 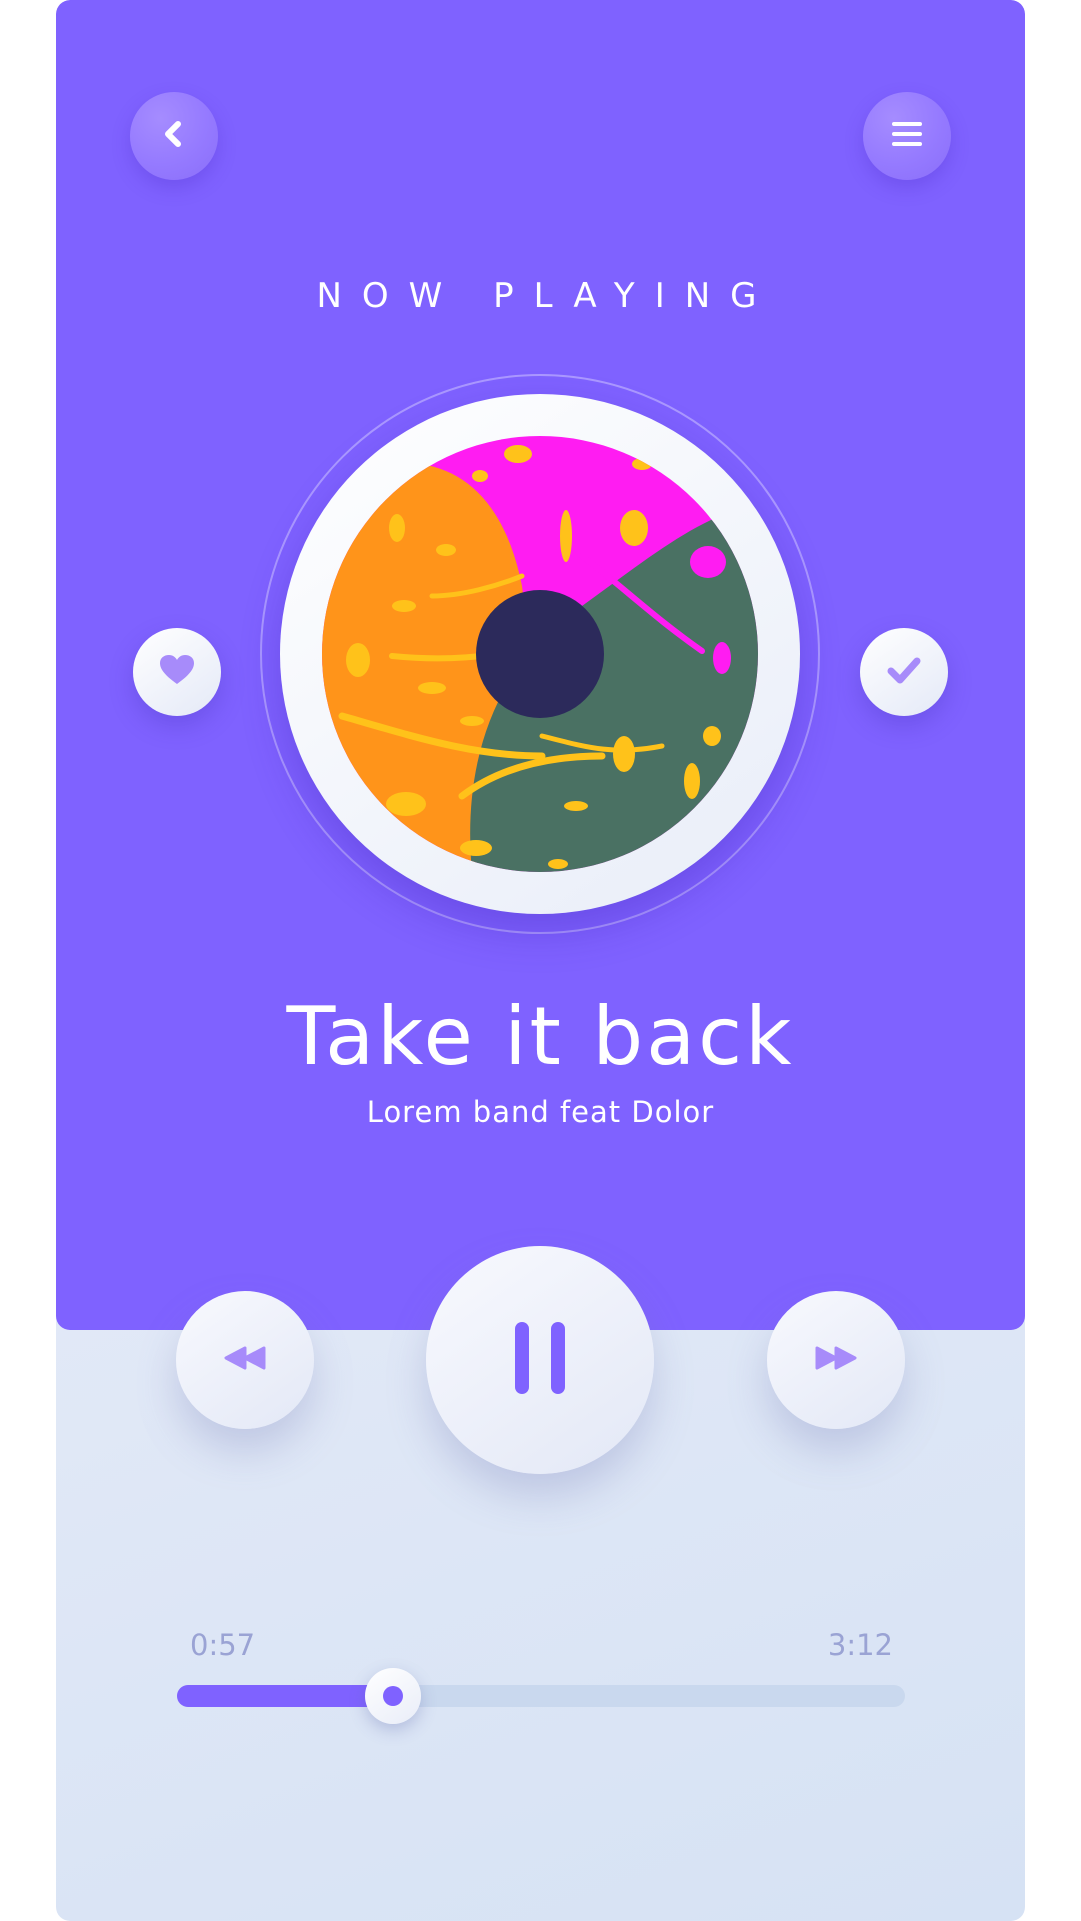 I want to click on heart-icon, so click(x=177, y=672).